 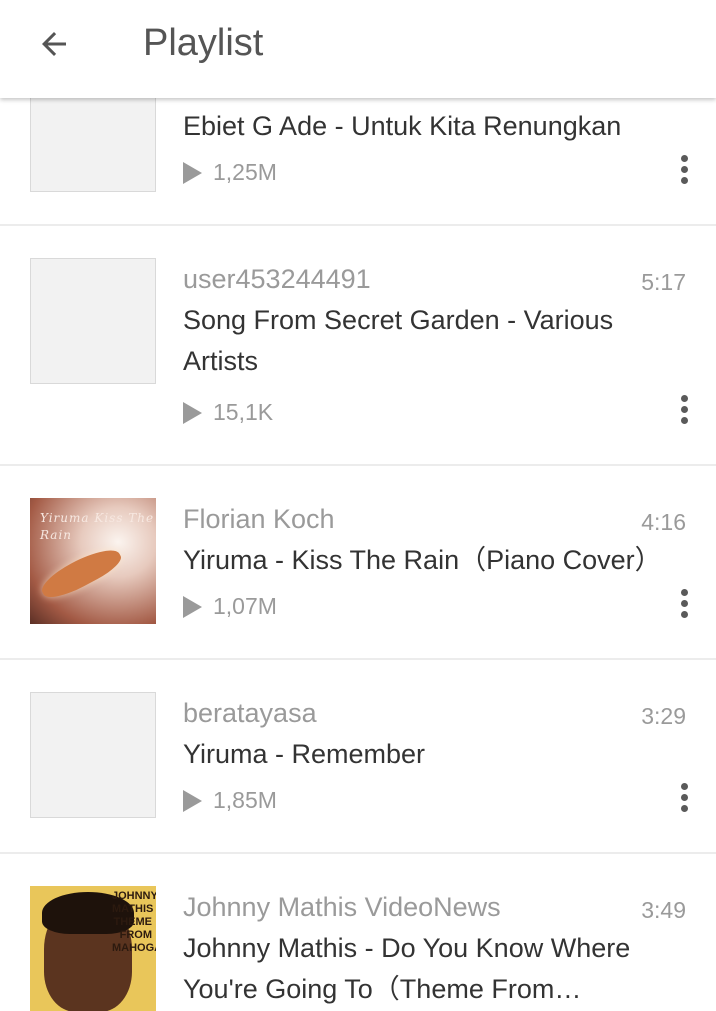 I want to click on play-count-value: 1,85M, so click(x=245, y=800).